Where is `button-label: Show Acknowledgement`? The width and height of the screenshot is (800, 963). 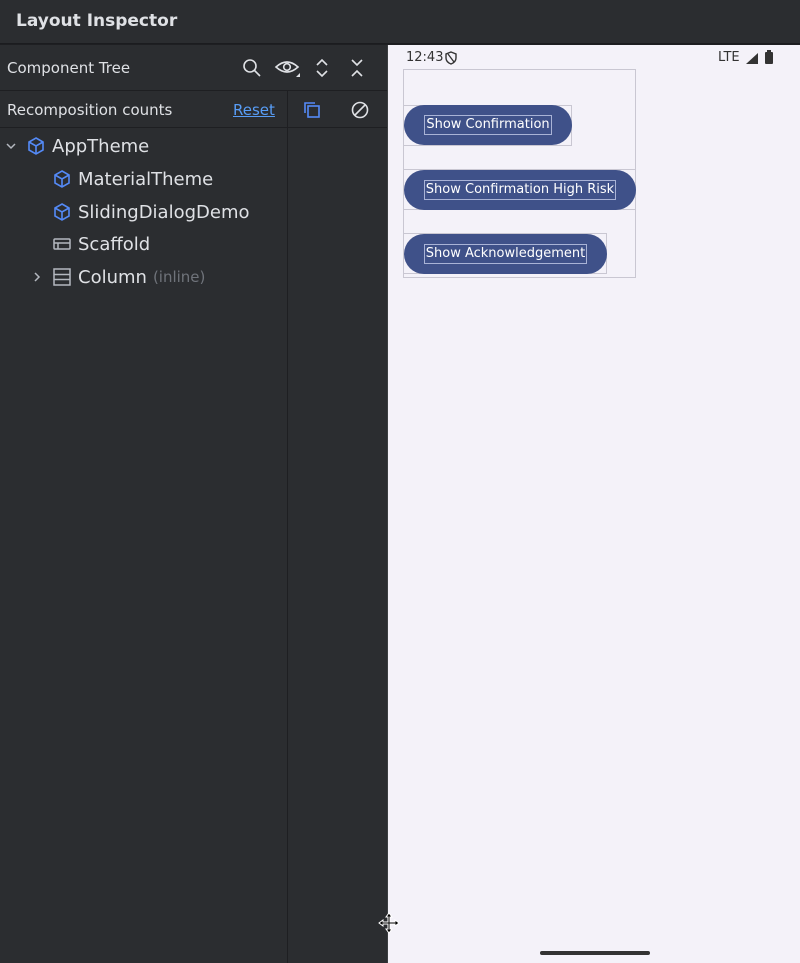
button-label: Show Acknowledgement is located at coordinates (505, 254).